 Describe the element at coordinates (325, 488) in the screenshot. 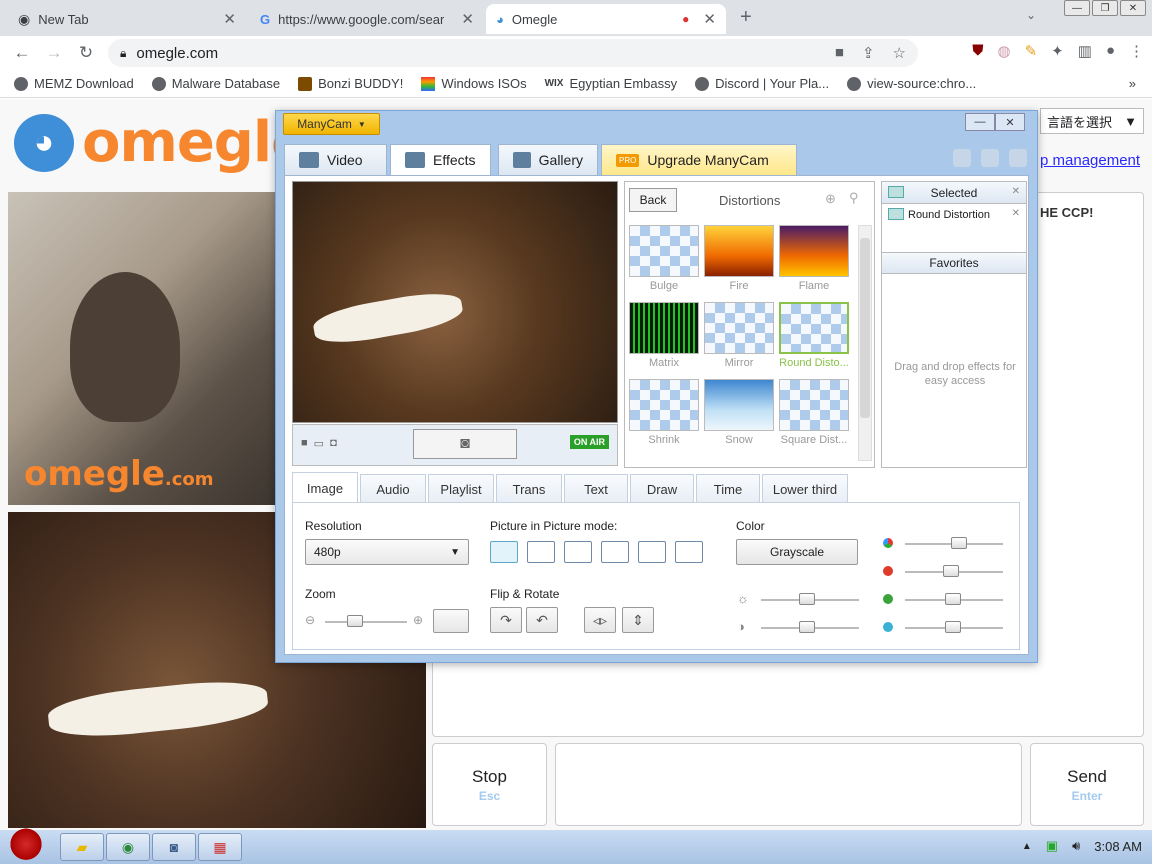

I see `tab-image: Image` at that location.